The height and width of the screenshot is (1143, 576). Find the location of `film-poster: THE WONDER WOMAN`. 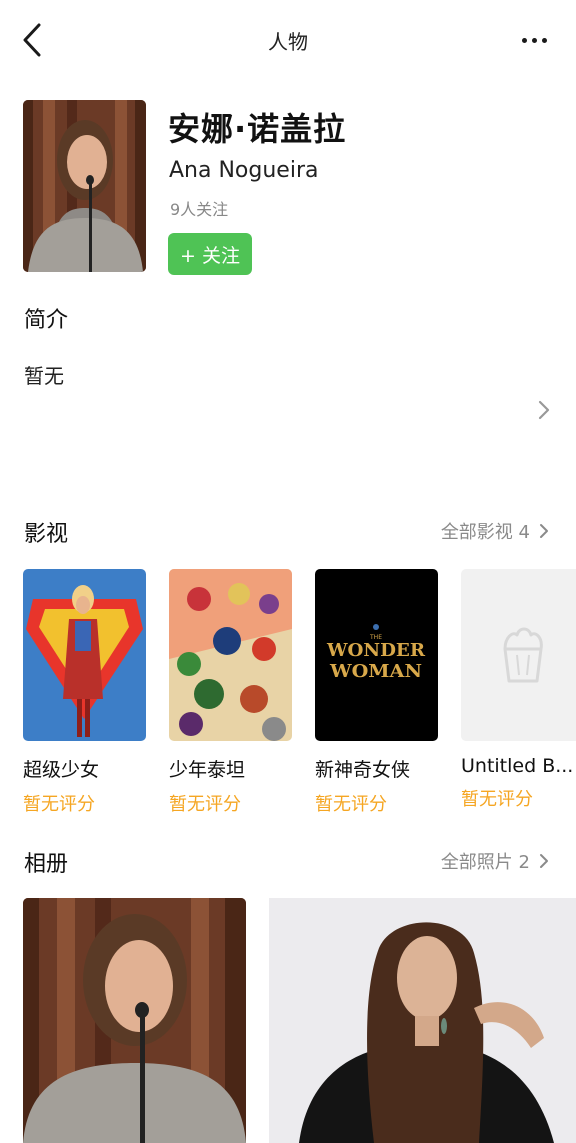

film-poster: THE WONDER WOMAN is located at coordinates (376, 655).